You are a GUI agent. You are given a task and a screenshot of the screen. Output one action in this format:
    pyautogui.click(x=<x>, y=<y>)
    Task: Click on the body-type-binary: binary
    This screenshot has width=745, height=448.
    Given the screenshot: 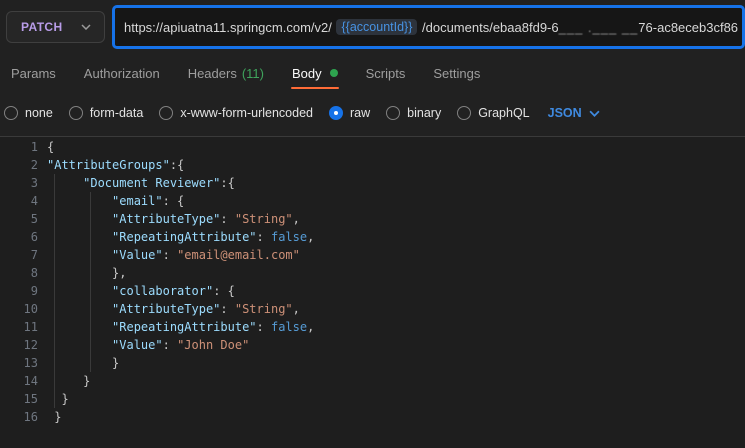 What is the action you would take?
    pyautogui.click(x=413, y=113)
    